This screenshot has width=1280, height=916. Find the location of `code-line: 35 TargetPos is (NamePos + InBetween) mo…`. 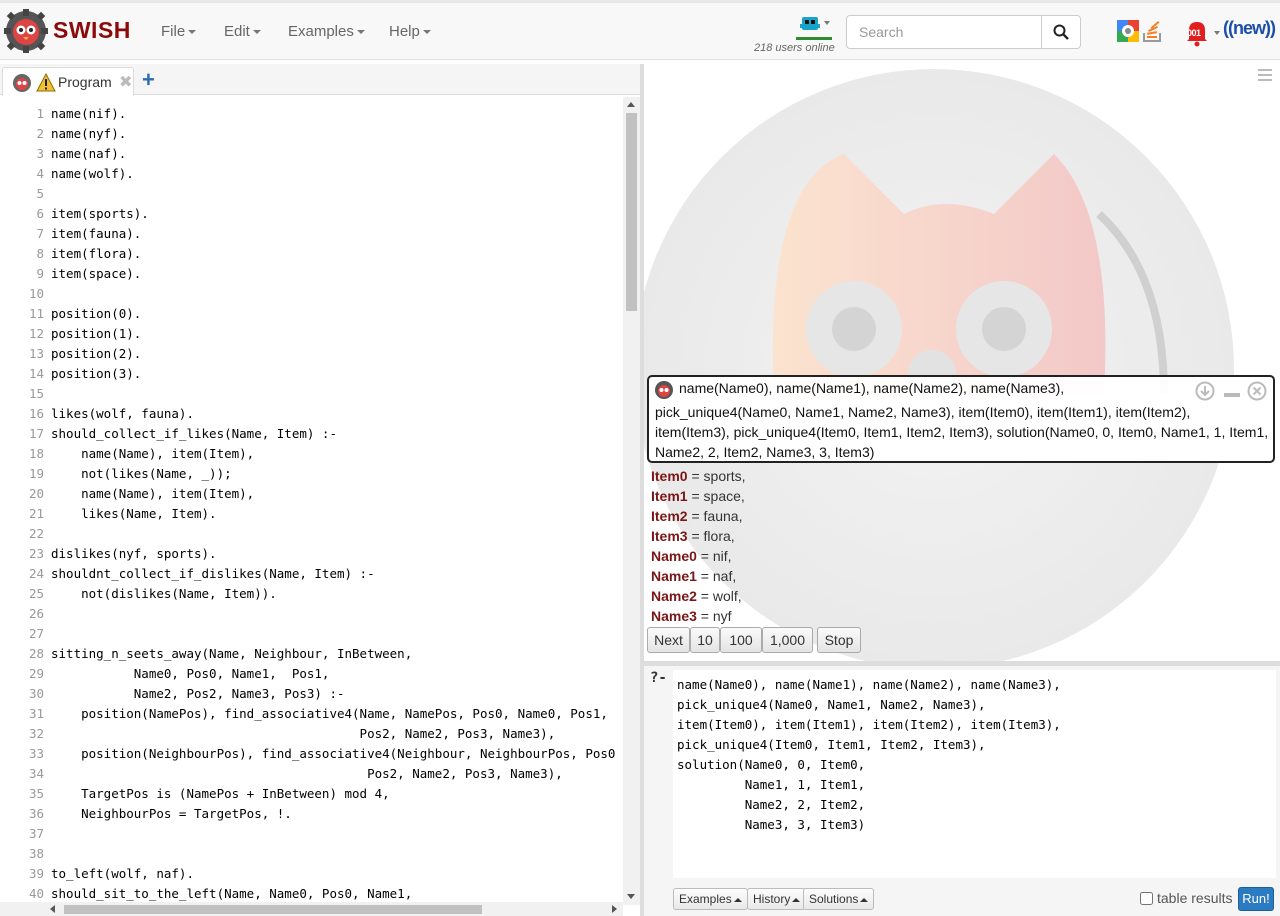

code-line: 35 TargetPos is (NamePos + InBetween) mo… is located at coordinates (311, 794).